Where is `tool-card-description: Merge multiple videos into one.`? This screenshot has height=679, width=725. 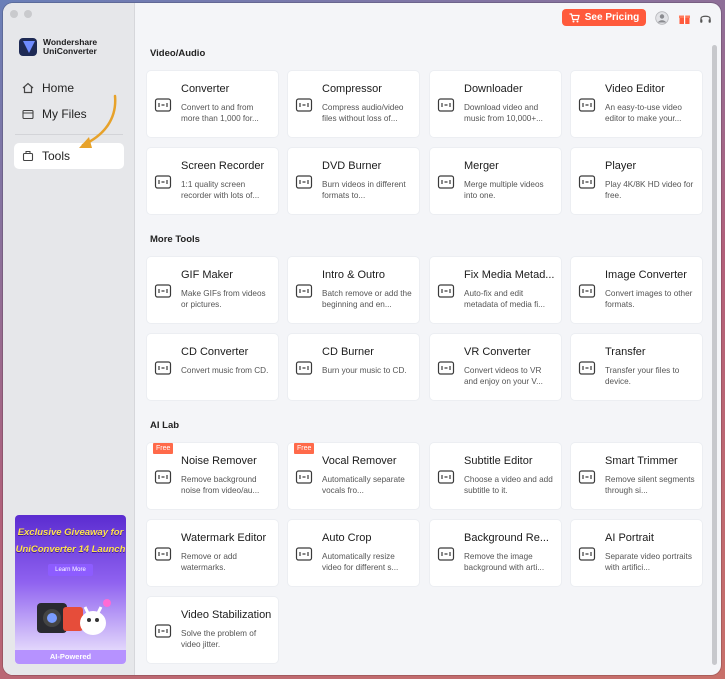 tool-card-description: Merge multiple videos into one. is located at coordinates (504, 190).